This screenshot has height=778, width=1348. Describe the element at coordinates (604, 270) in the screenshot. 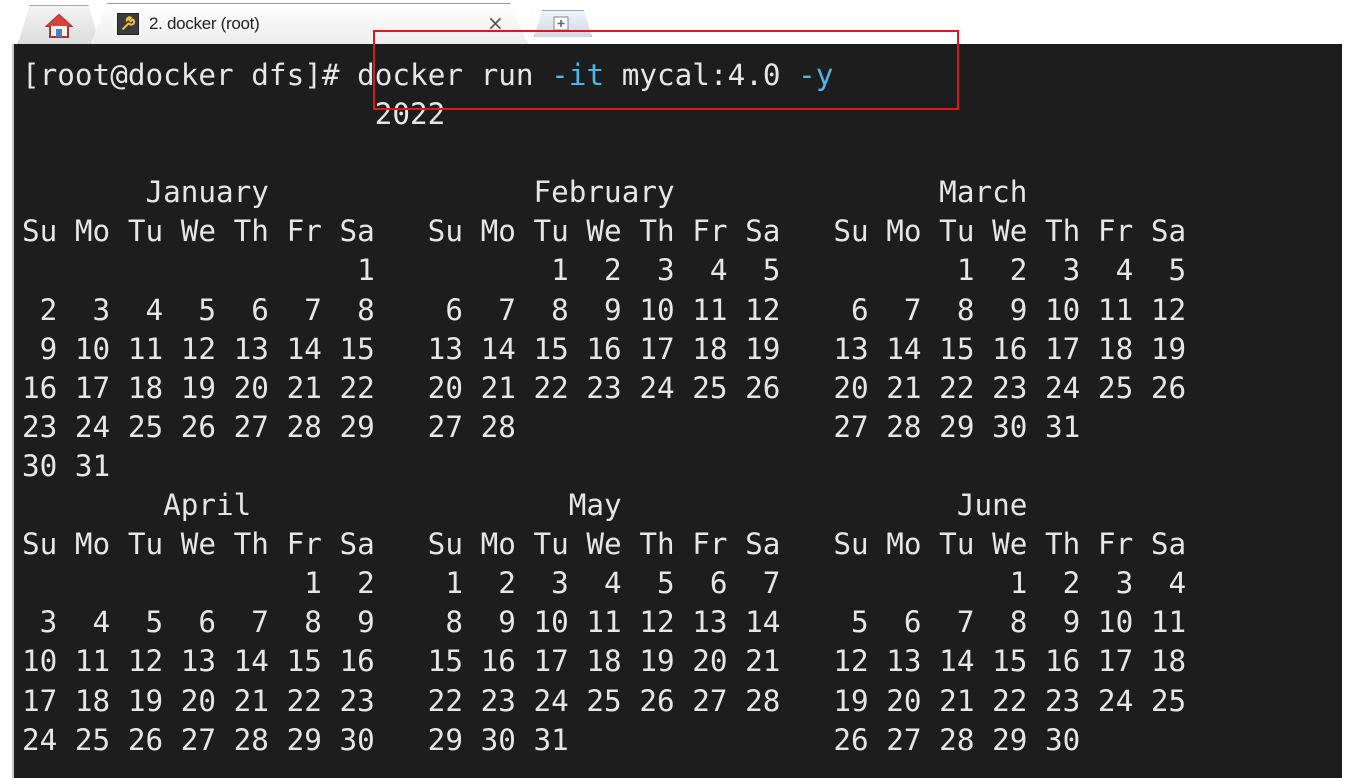

I see `calendar-line: 1 1 2 3 4 5 1 2 3 4 5` at that location.